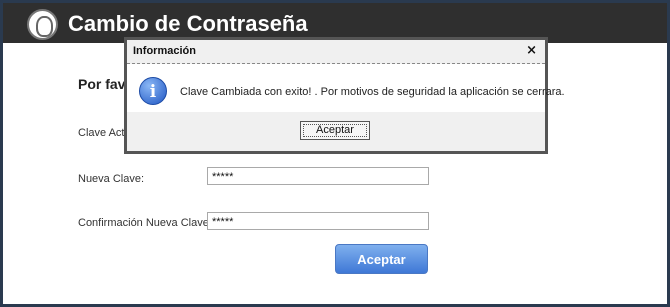  Describe the element at coordinates (42, 24) in the screenshot. I see `logo-icon` at that location.